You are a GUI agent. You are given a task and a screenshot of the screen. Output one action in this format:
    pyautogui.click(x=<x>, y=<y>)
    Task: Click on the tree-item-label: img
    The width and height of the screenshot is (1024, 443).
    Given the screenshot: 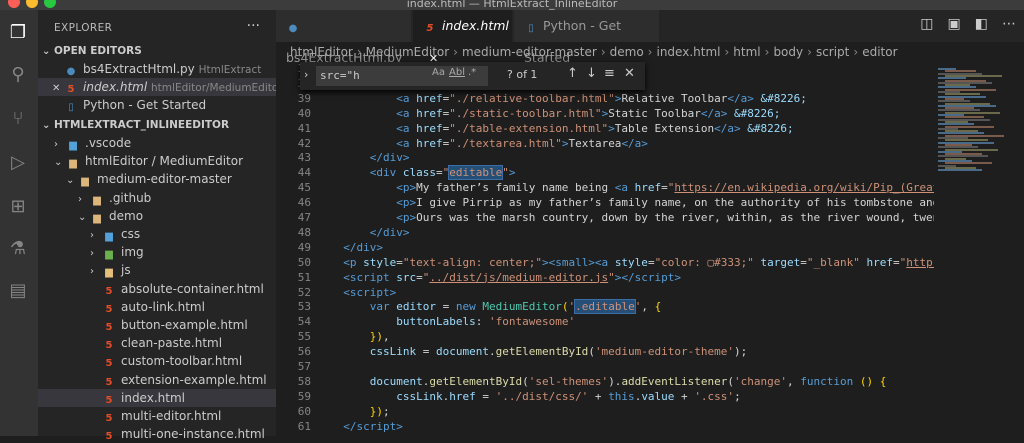 What is the action you would take?
    pyautogui.click(x=132, y=252)
    